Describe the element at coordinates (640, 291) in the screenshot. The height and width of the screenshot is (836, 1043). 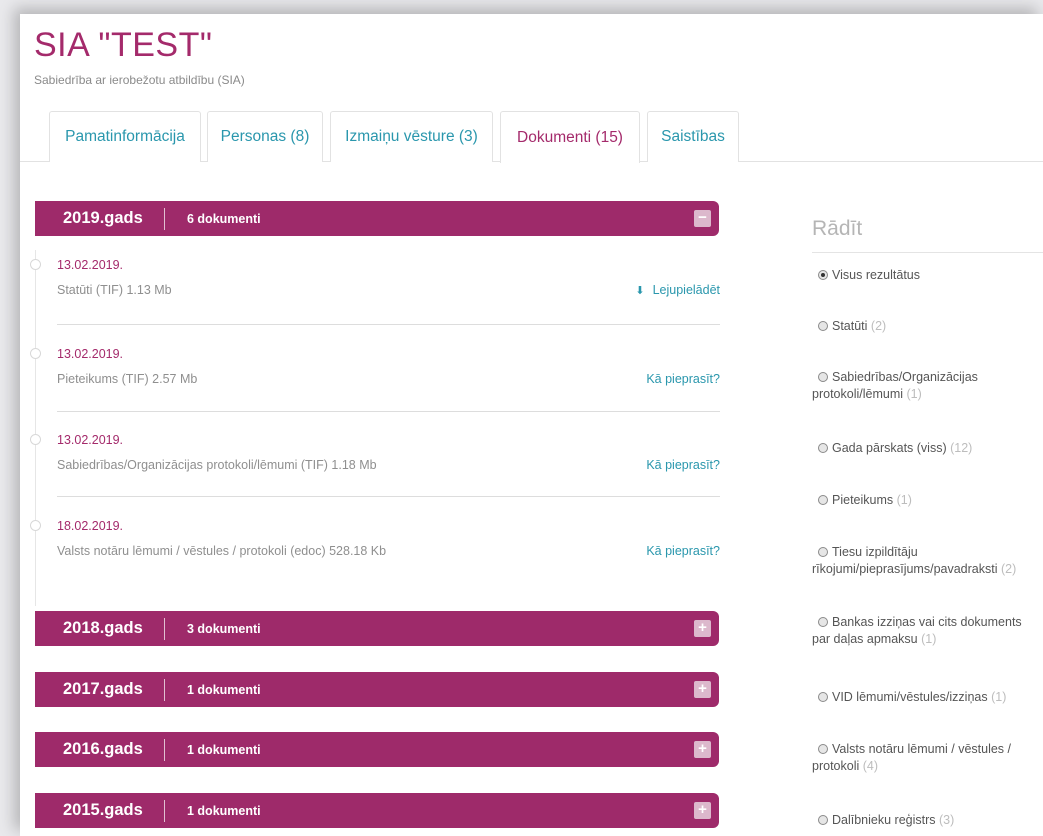
I see `download-icon: ⬇` at that location.